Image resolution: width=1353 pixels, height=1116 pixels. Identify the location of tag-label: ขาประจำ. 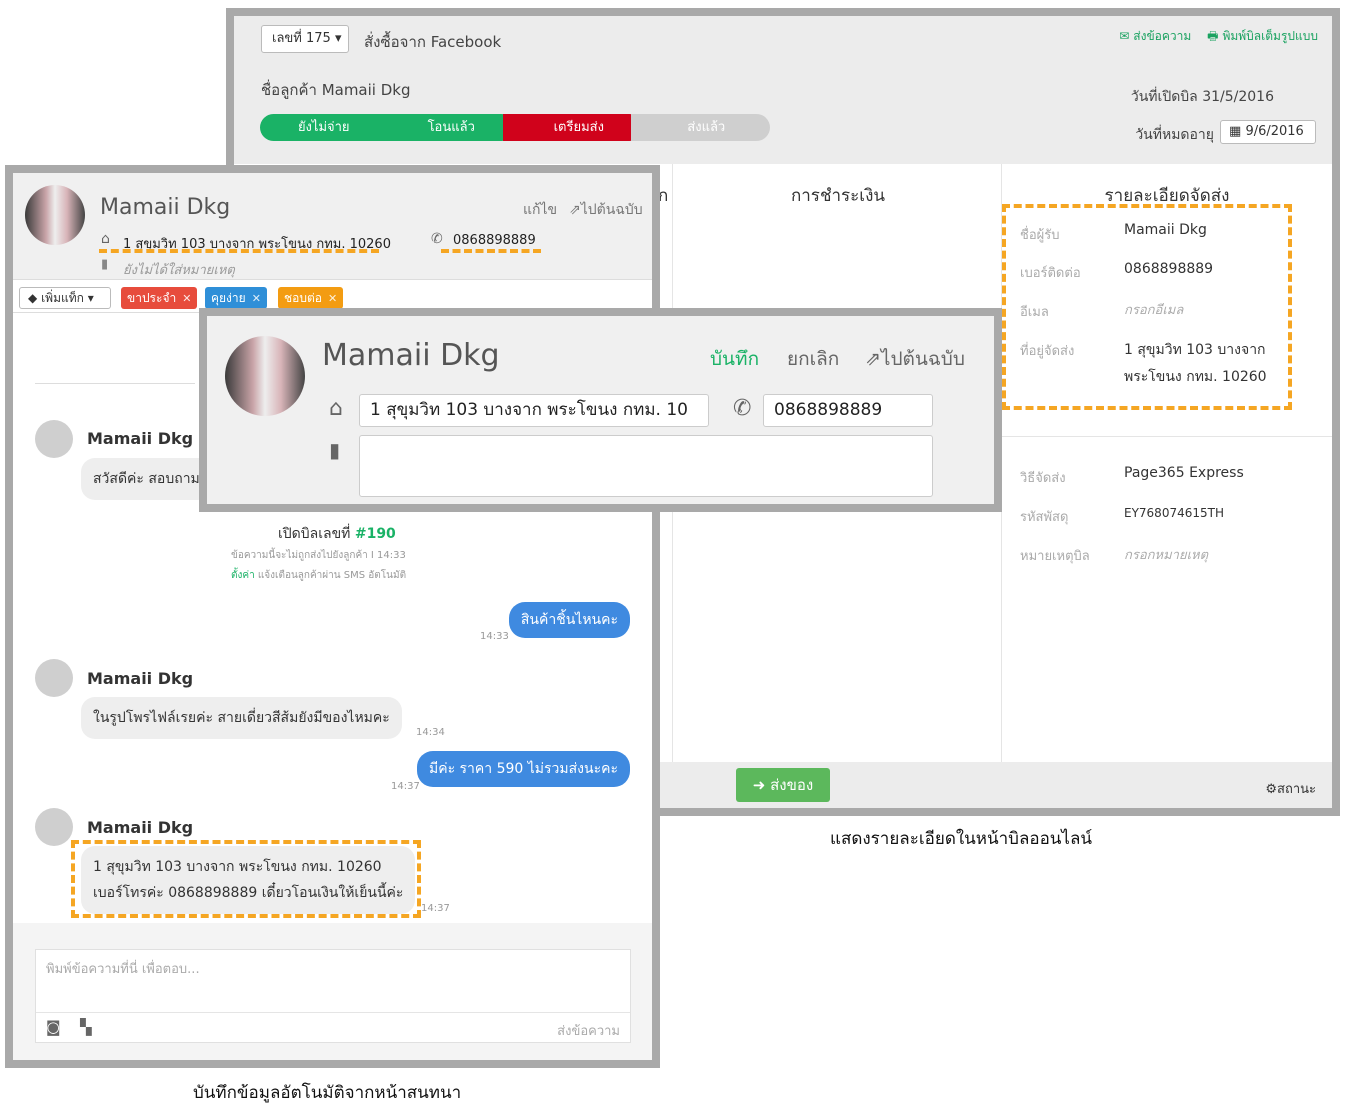
(152, 298).